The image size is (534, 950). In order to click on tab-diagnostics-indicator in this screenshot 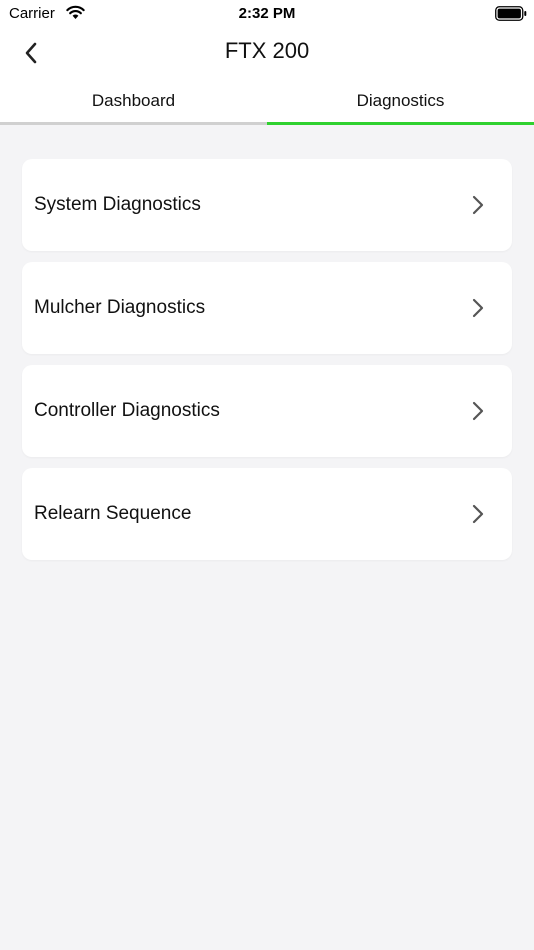, I will do `click(400, 123)`.